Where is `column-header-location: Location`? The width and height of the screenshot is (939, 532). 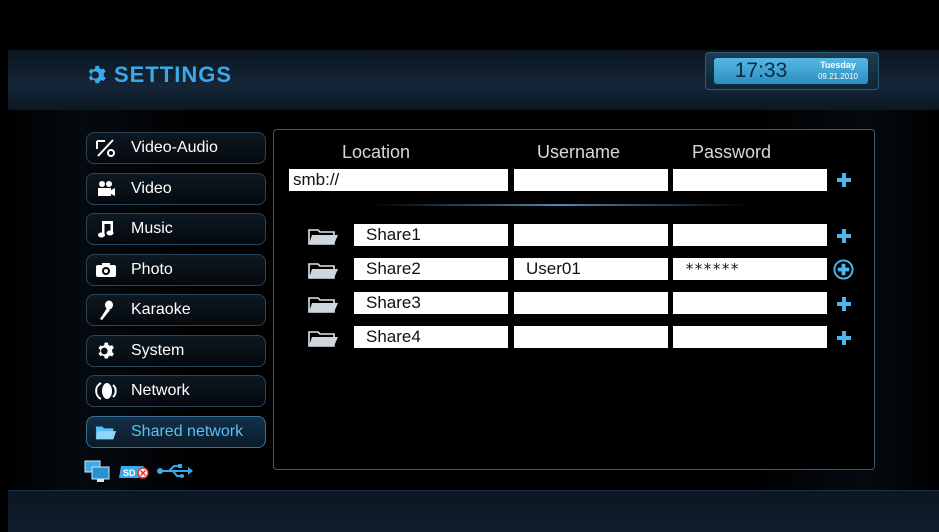 column-header-location: Location is located at coordinates (376, 152).